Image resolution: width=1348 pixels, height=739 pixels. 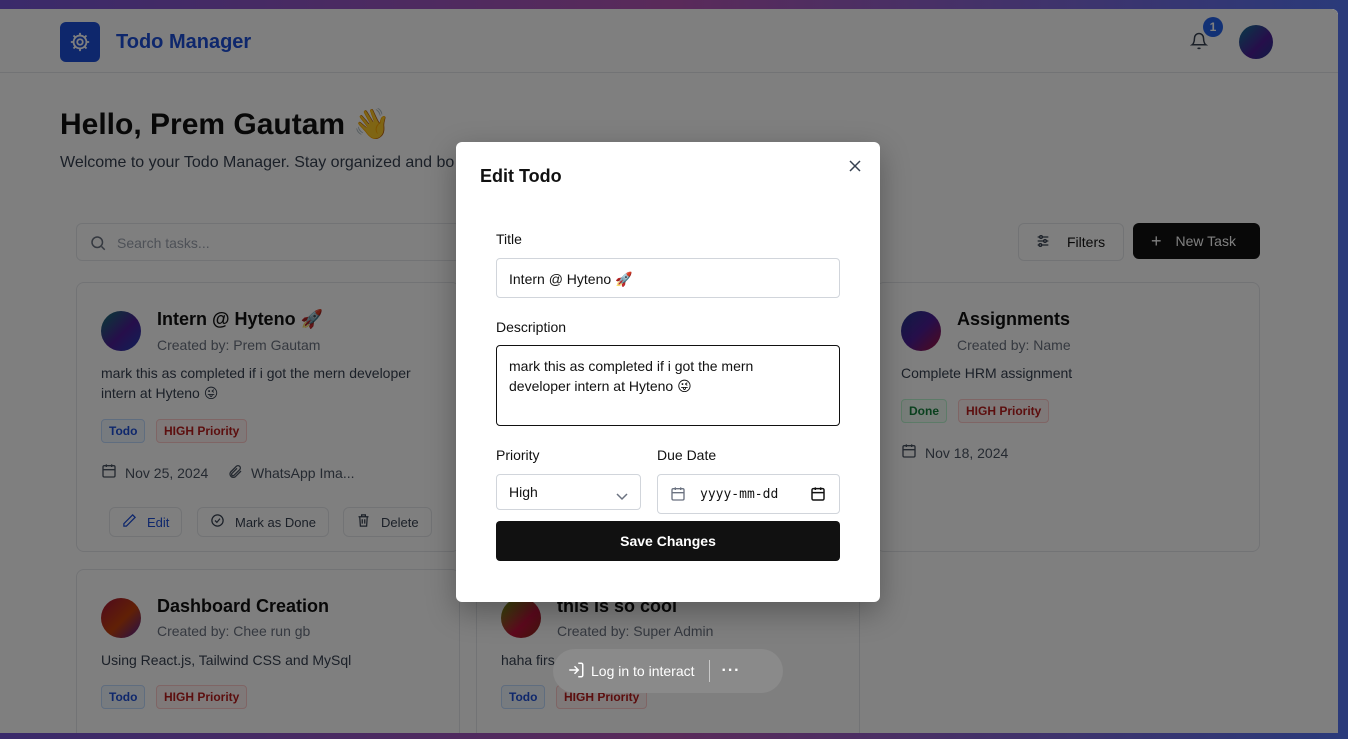 I want to click on due-date-placeholder: yyyy-mm-dd, so click(x=739, y=494).